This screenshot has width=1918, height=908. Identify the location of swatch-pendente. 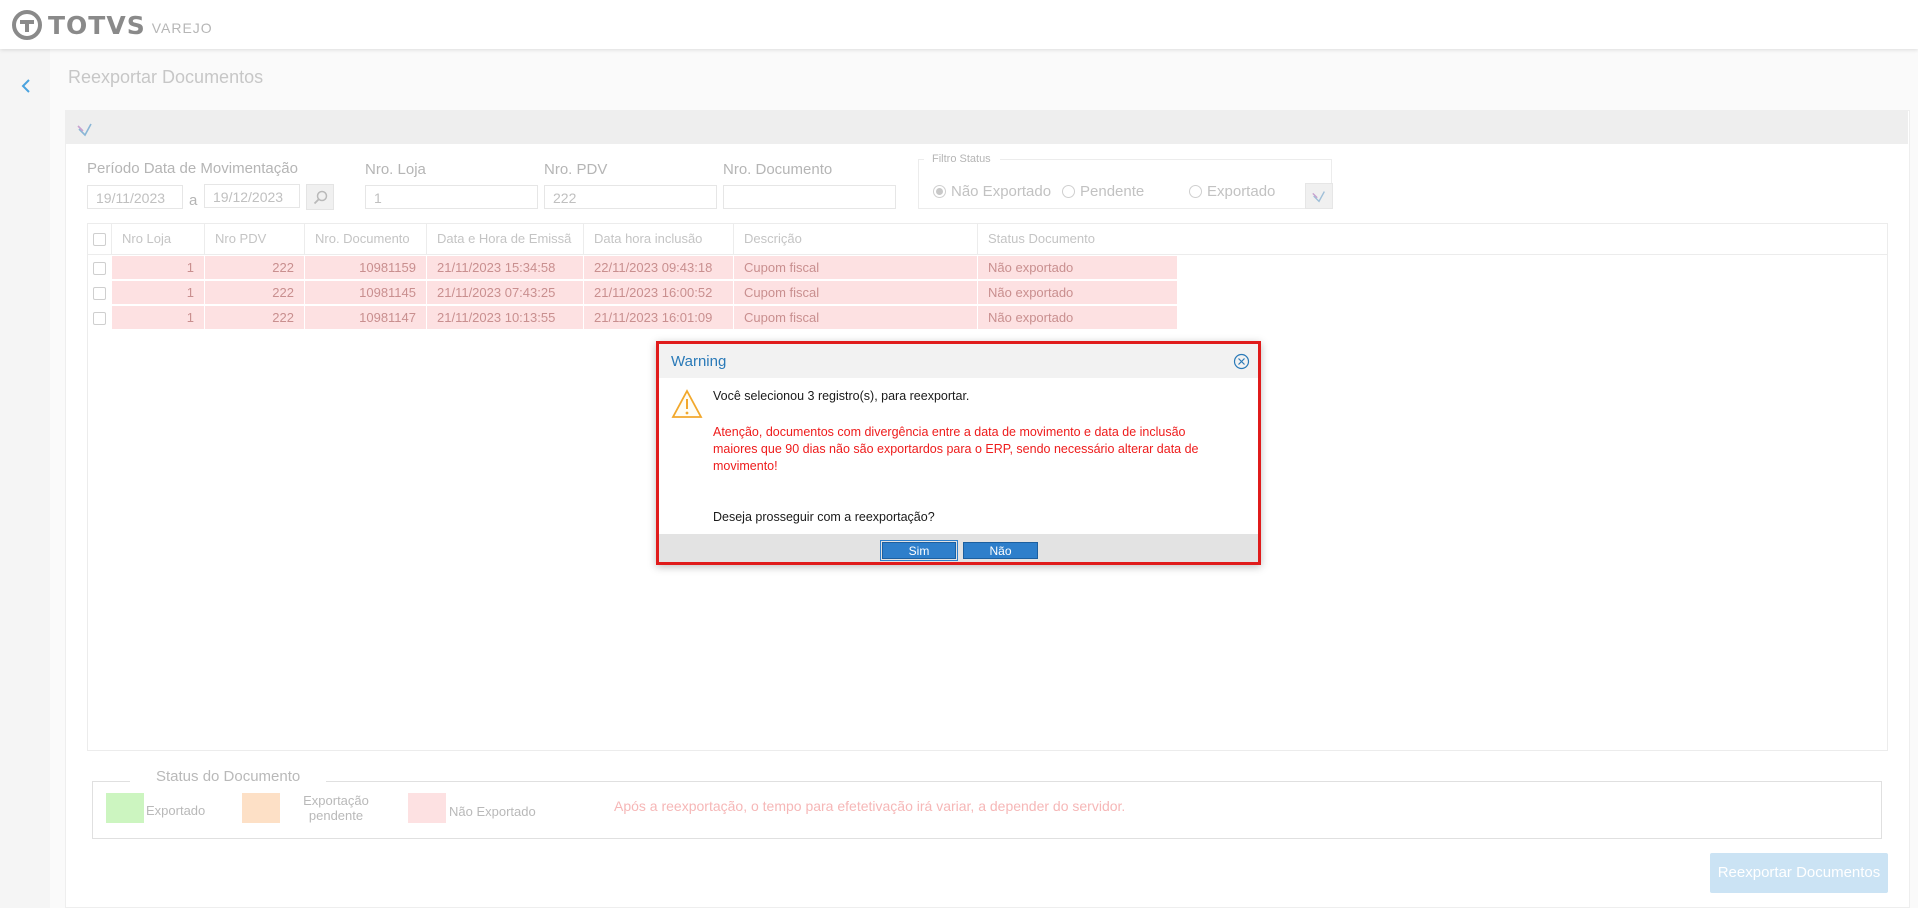
(261, 808).